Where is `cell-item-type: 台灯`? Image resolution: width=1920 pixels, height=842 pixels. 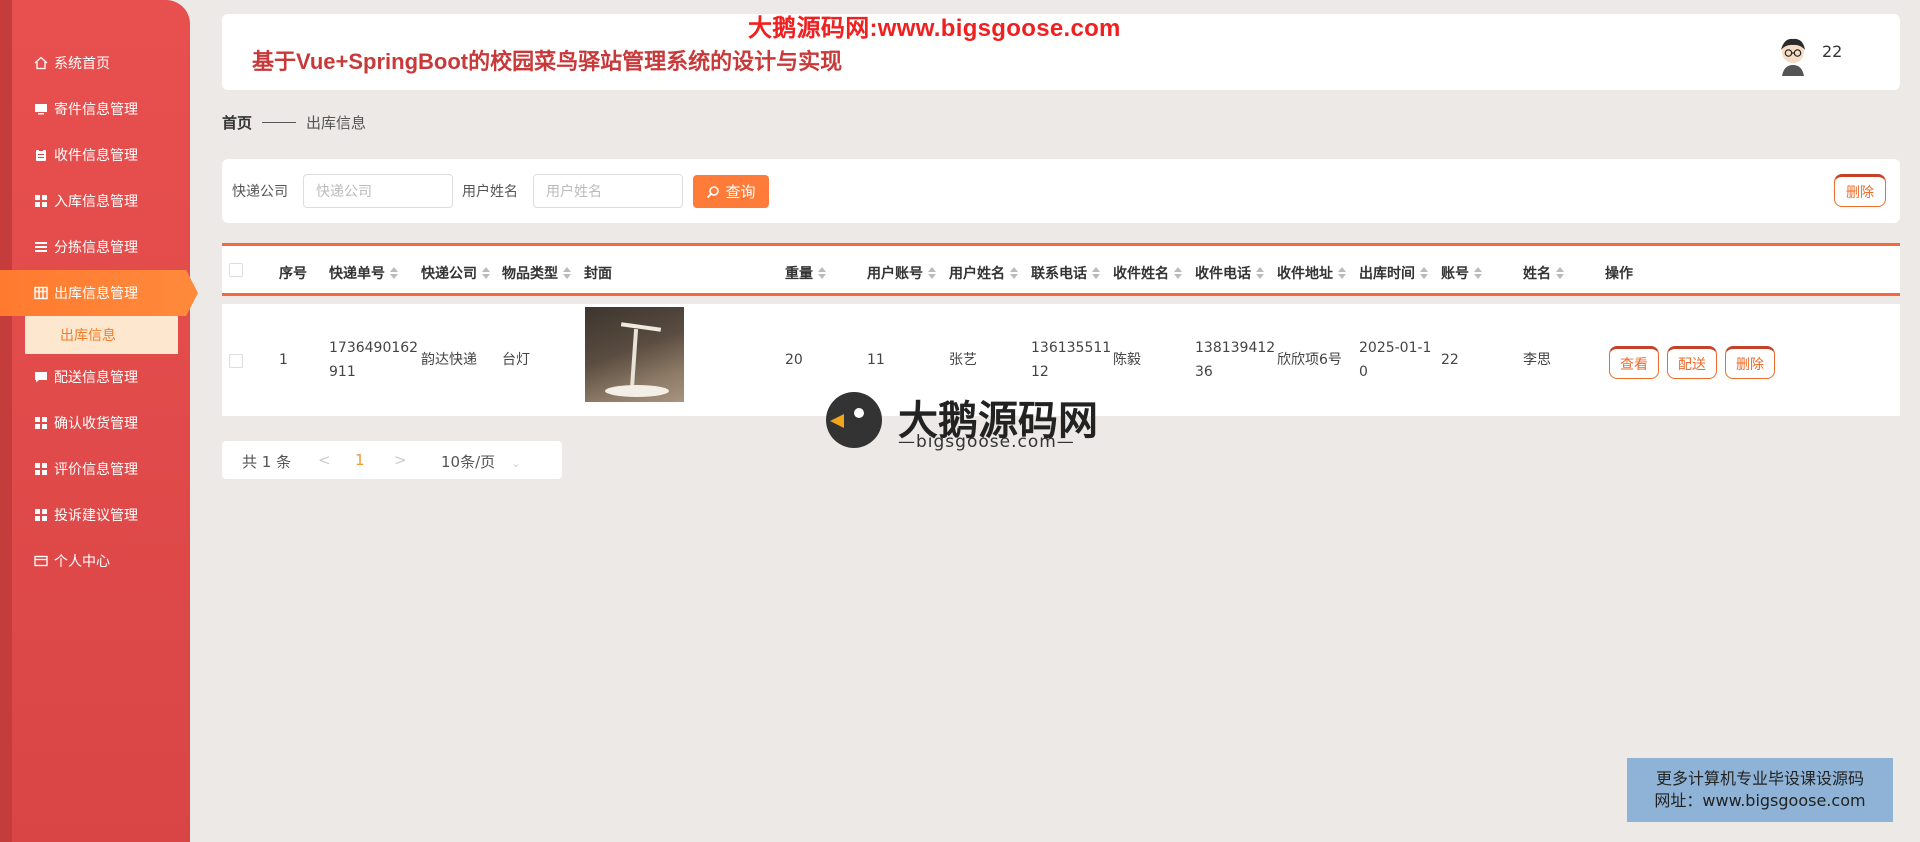
cell-item-type: 台灯 is located at coordinates (516, 360).